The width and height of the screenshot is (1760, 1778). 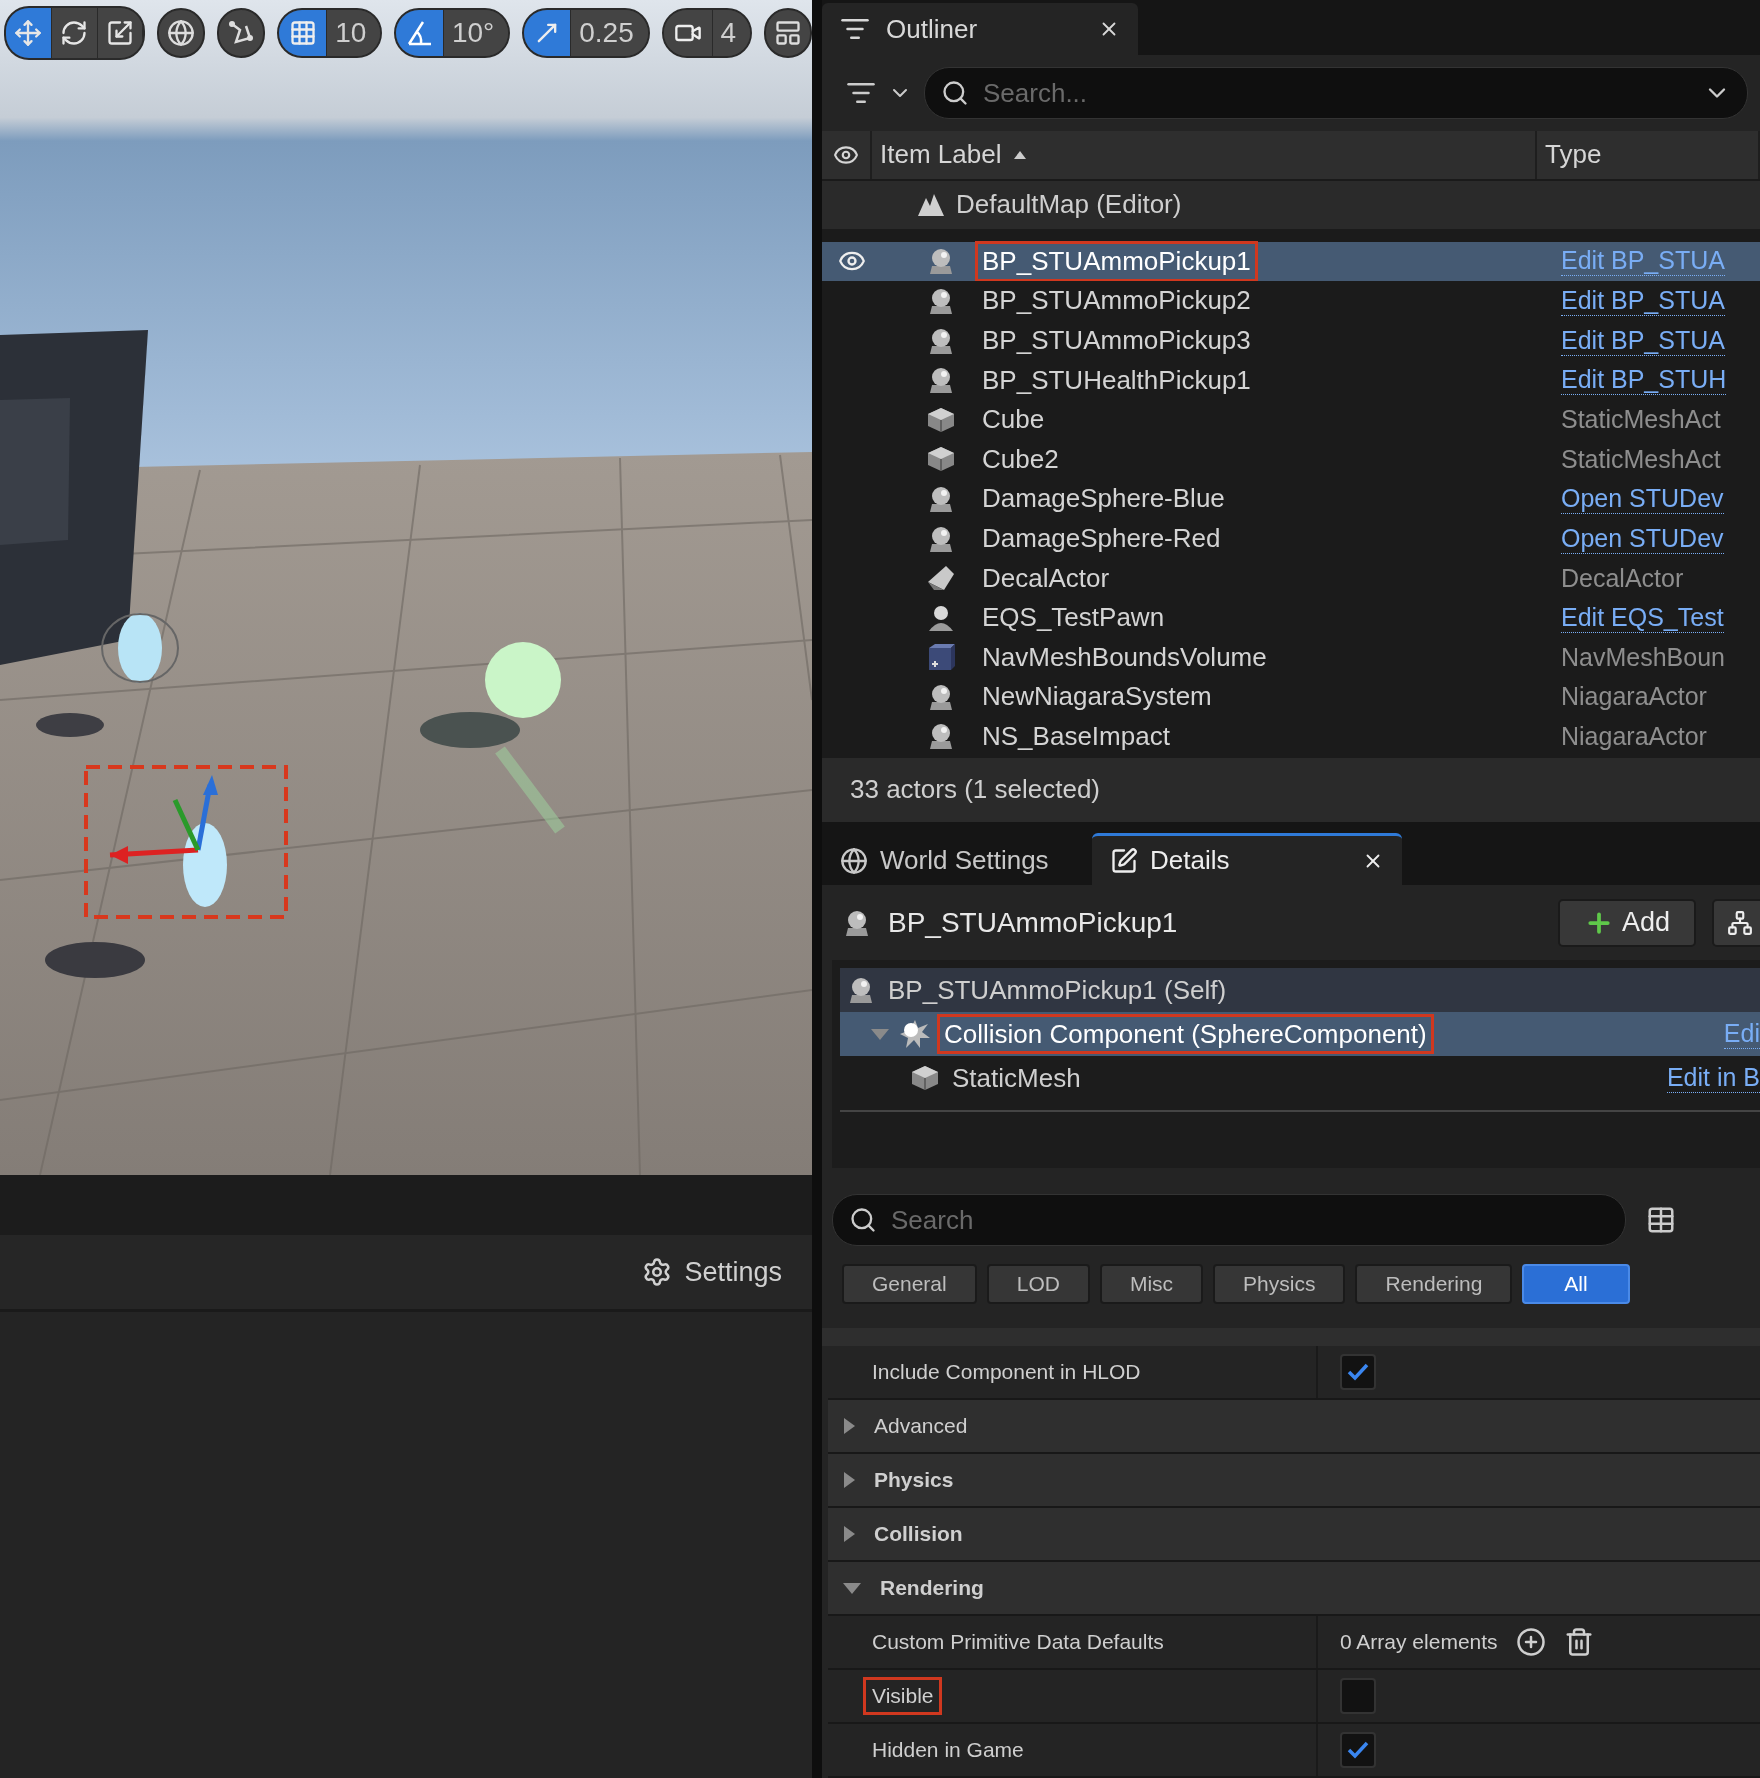 What do you see at coordinates (1300, 990) in the screenshot?
I see `component-row: BP_STUAmmoPickup1 (Self)` at bounding box center [1300, 990].